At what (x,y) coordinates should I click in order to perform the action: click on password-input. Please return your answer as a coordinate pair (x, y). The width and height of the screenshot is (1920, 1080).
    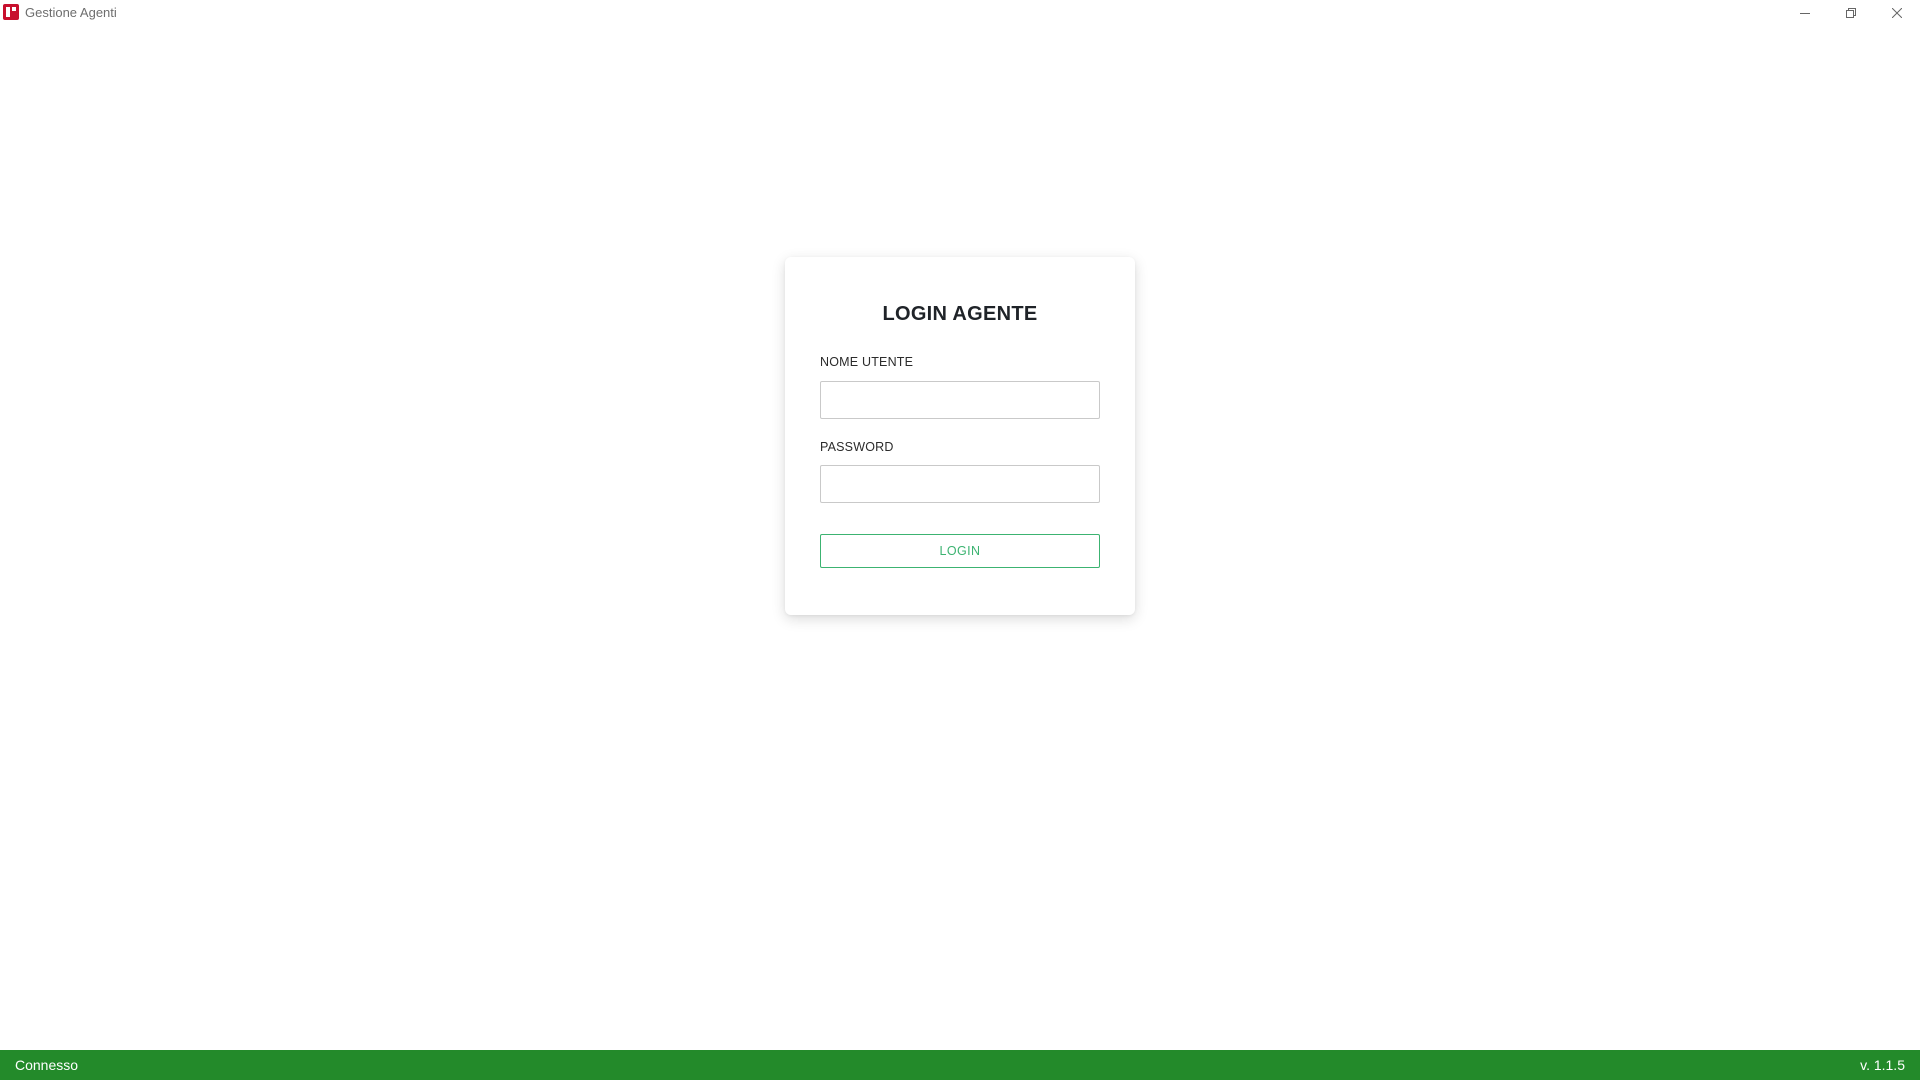
    Looking at the image, I should click on (960, 484).